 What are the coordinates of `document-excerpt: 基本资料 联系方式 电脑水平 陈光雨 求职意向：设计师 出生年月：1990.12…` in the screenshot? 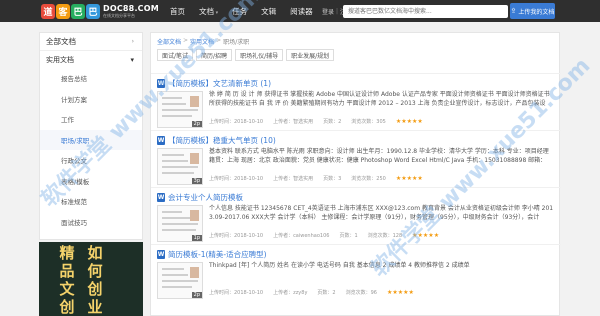 It's located at (379, 156).